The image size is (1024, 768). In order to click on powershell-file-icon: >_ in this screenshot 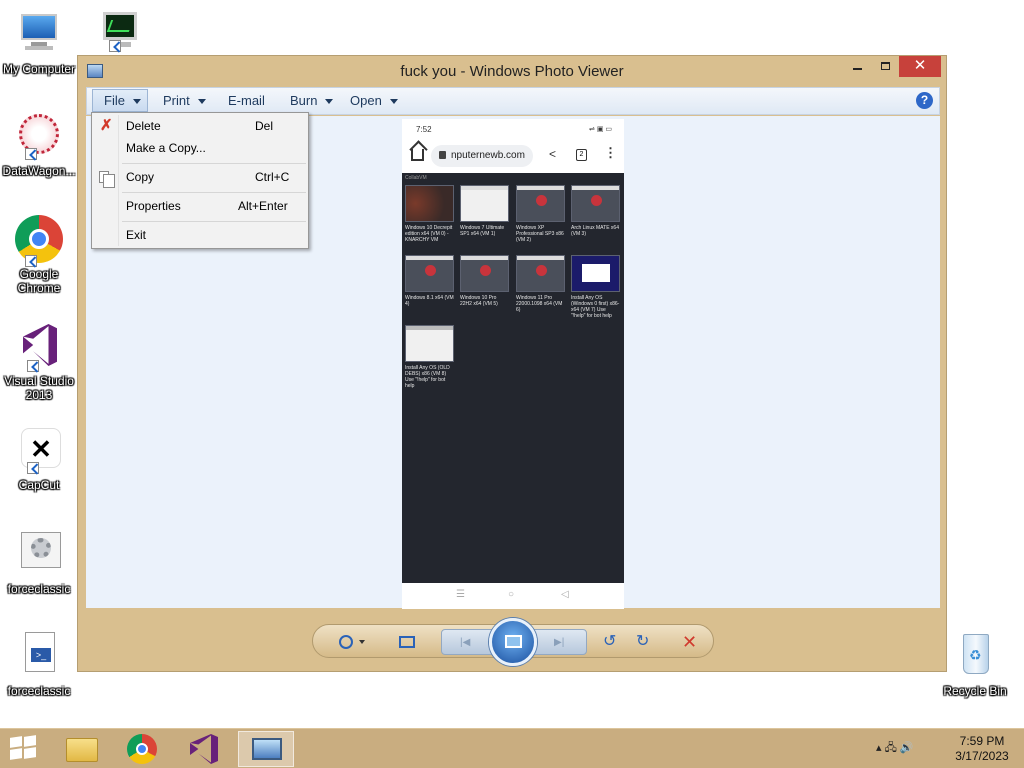, I will do `click(39, 656)`.